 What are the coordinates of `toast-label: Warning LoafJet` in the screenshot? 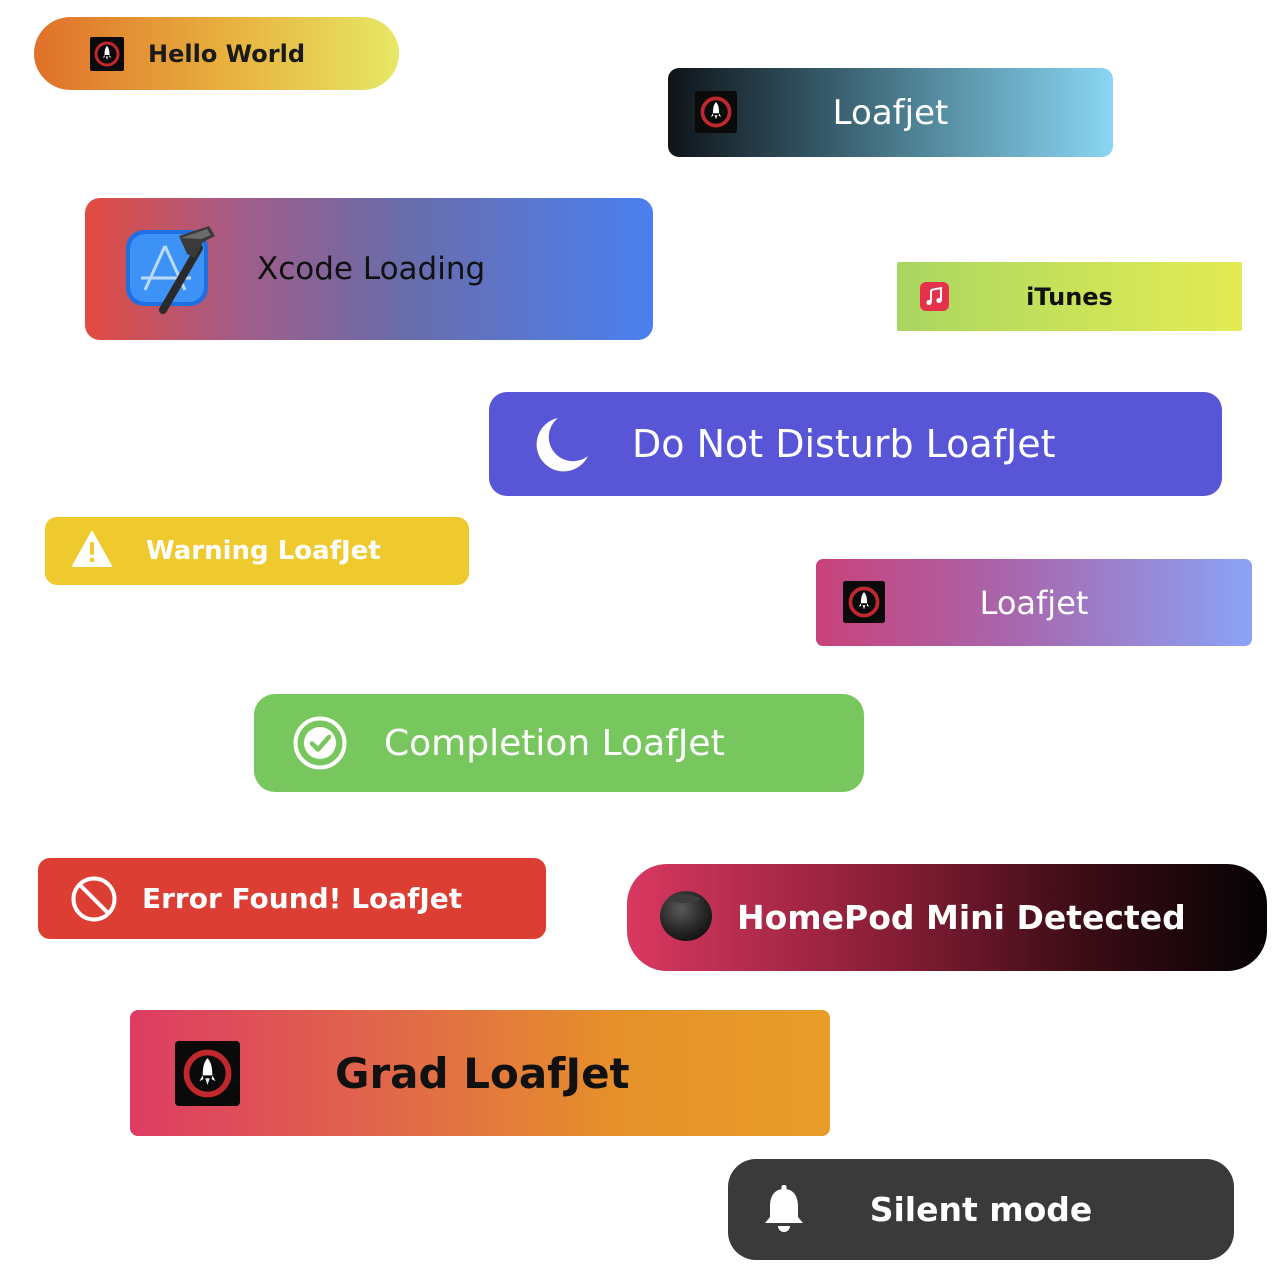 It's located at (263, 551).